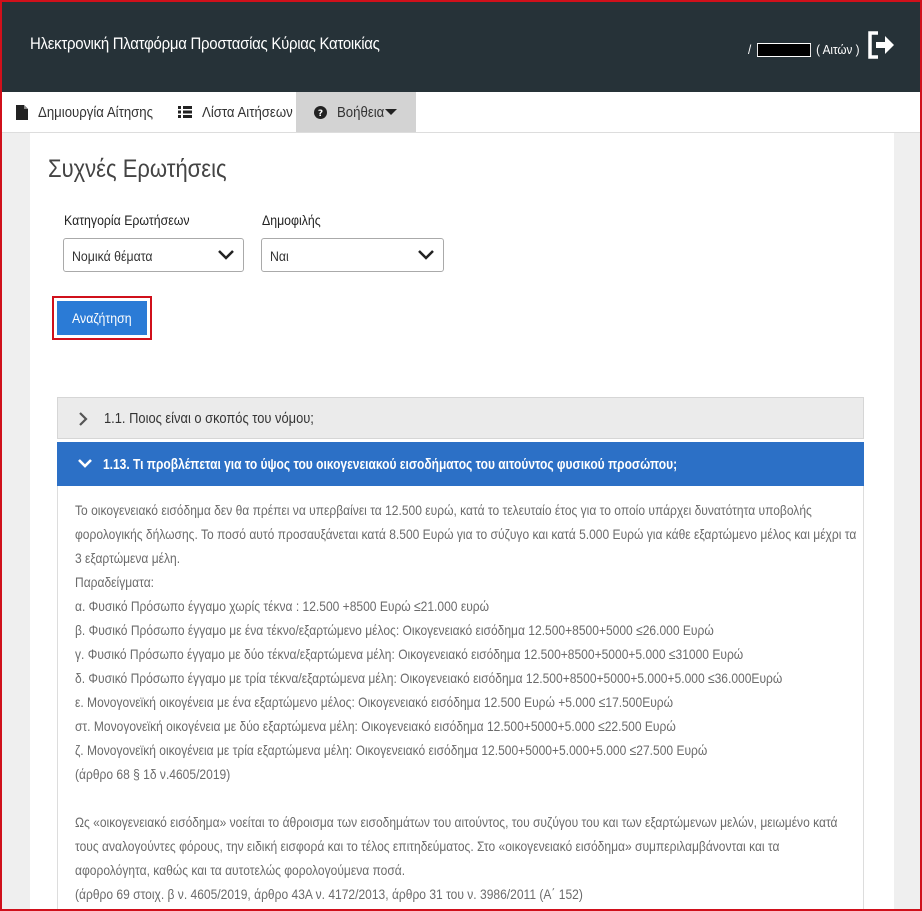  What do you see at coordinates (112, 256) in the screenshot?
I see `category-value: Νομικά θέματα` at bounding box center [112, 256].